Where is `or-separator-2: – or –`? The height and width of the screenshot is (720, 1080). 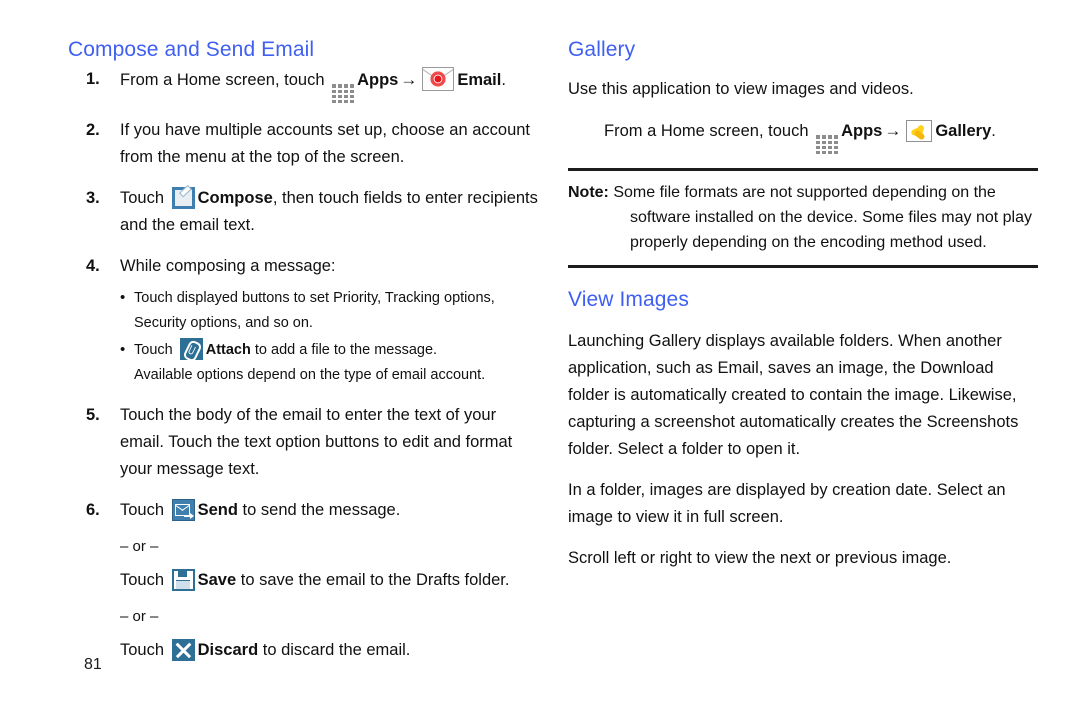 or-separator-2: – or – is located at coordinates (139, 617).